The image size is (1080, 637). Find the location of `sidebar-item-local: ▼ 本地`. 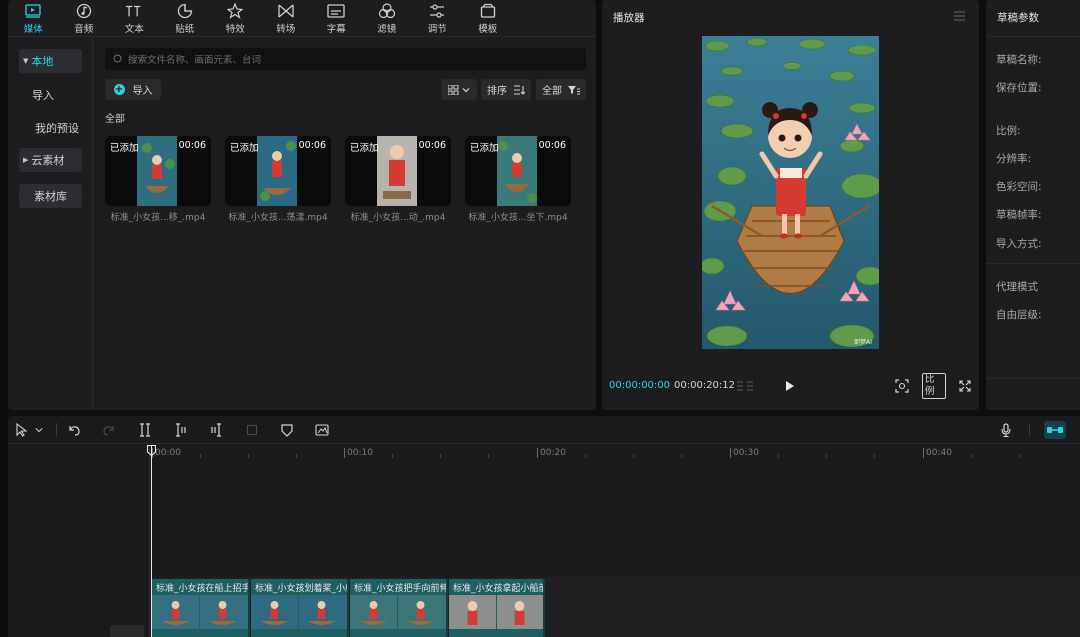

sidebar-item-local: ▼ 本地 is located at coordinates (50, 61).